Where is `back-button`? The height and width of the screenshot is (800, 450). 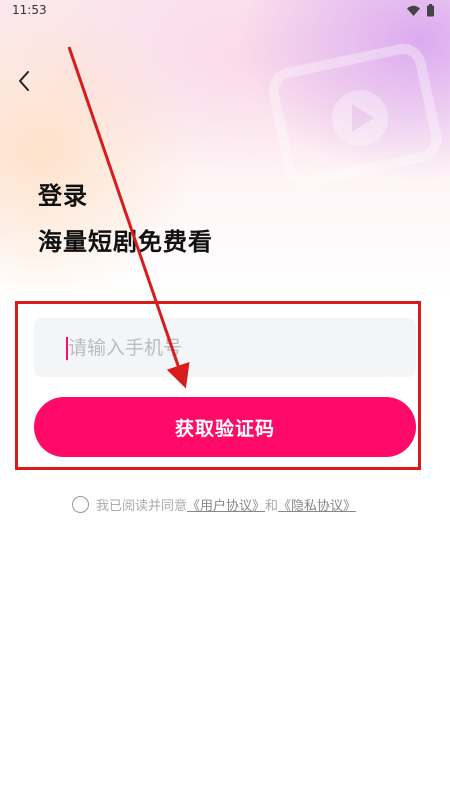 back-button is located at coordinates (25, 81).